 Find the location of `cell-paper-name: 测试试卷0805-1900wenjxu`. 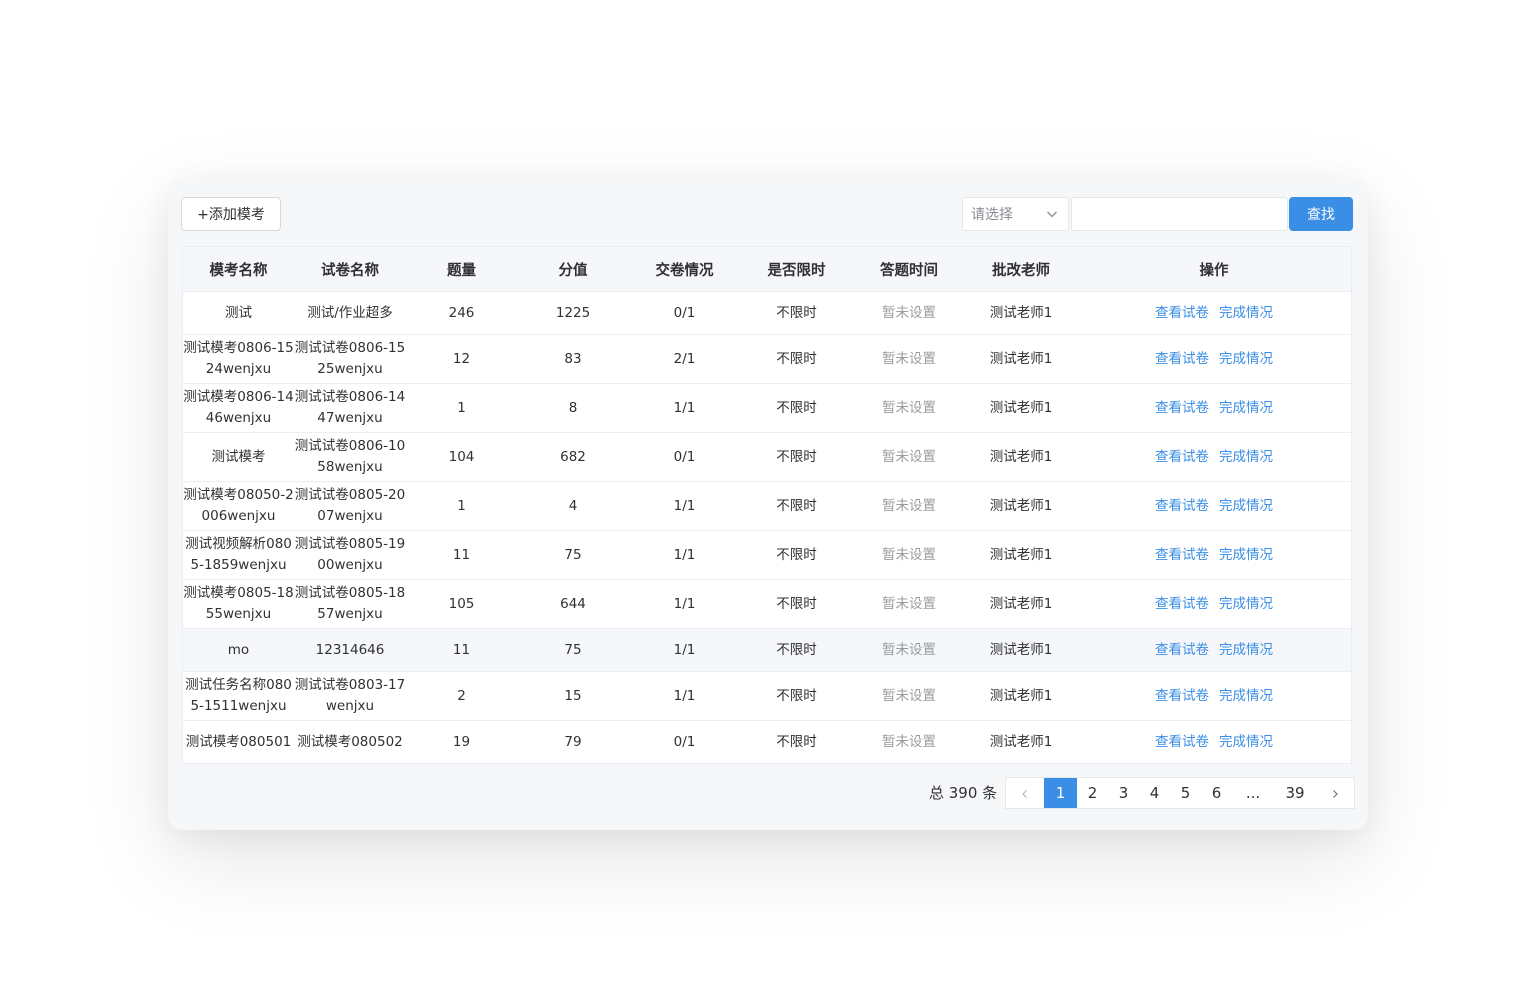

cell-paper-name: 测试试卷0805-1900wenjxu is located at coordinates (350, 555).